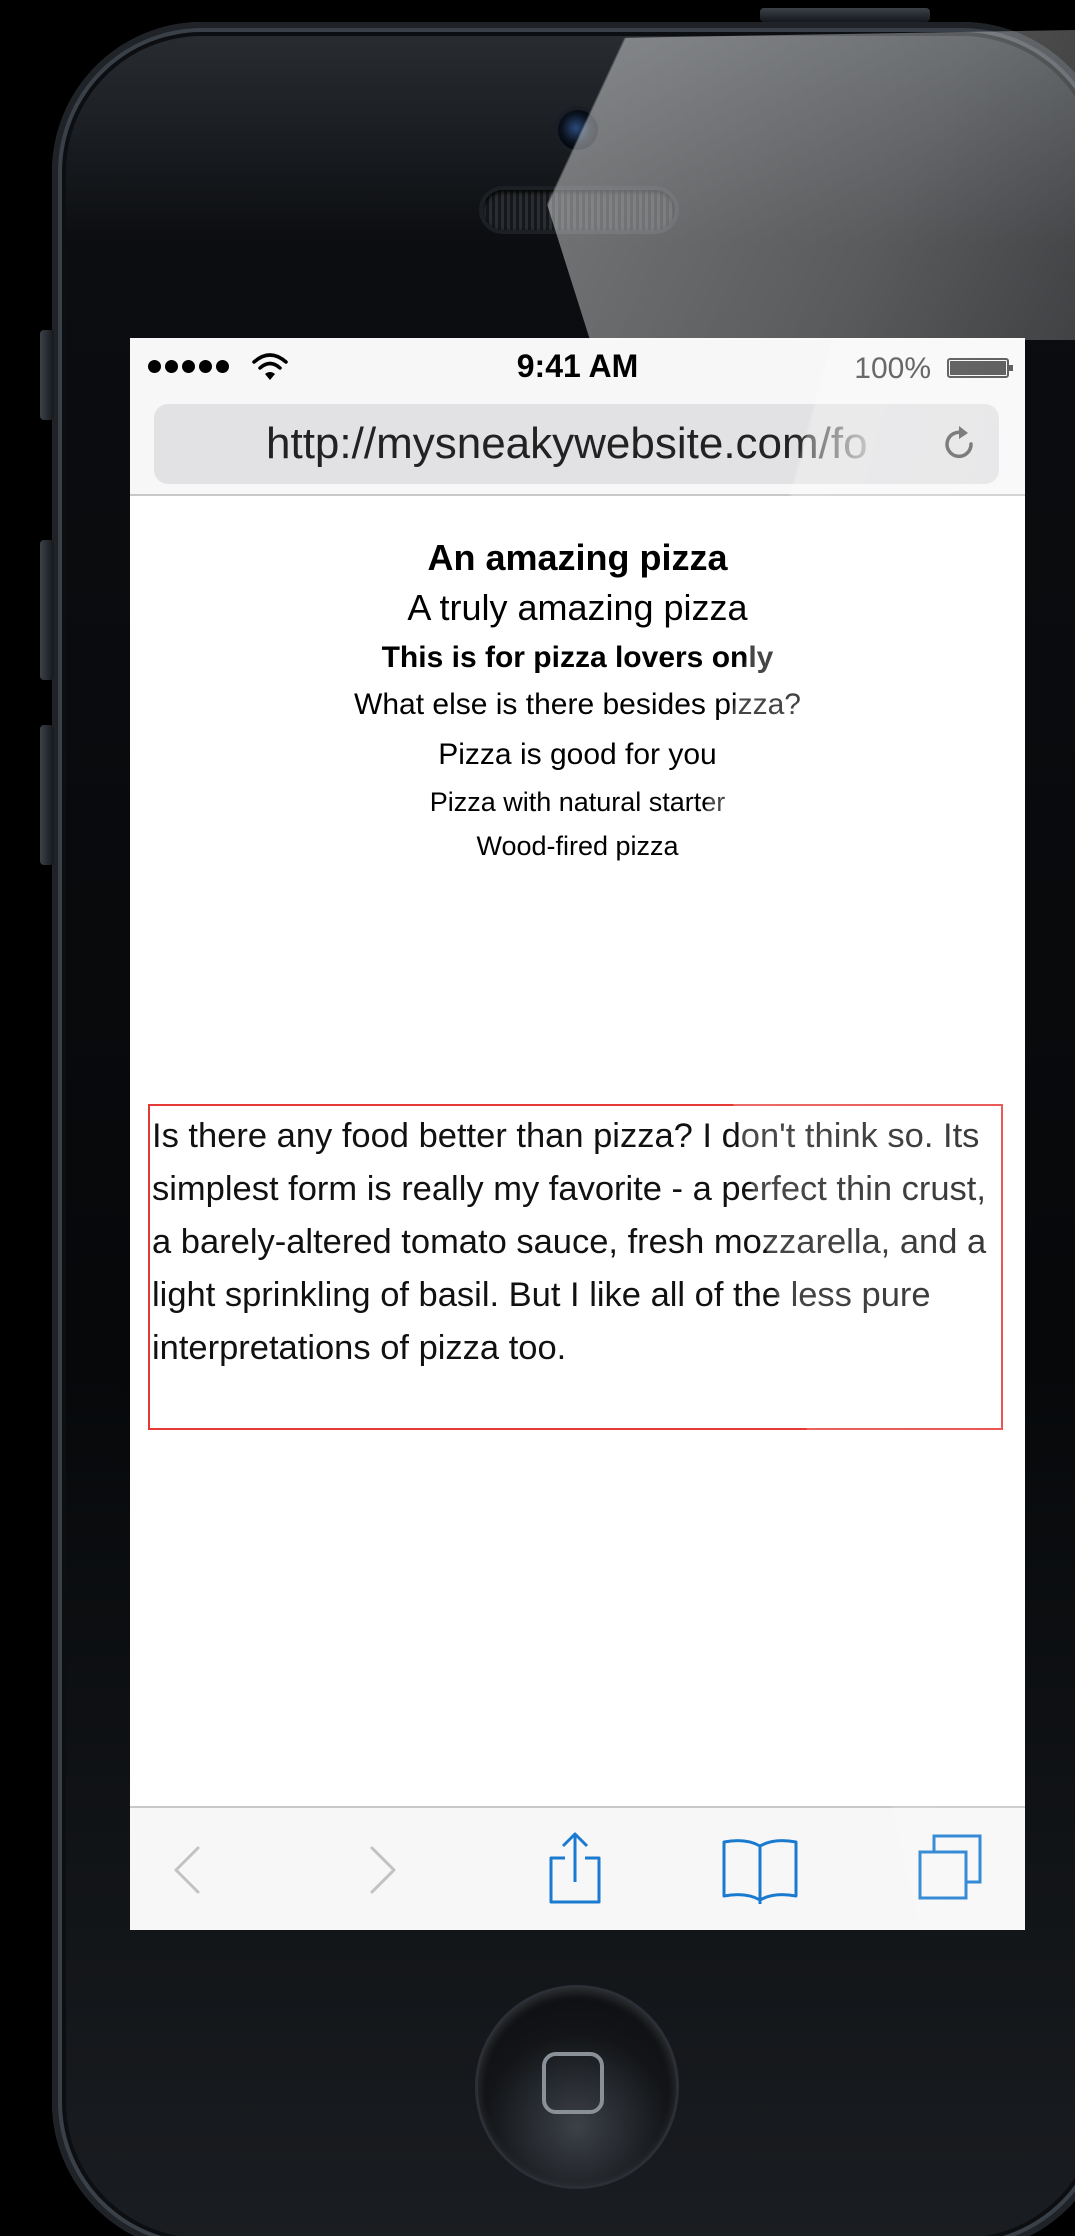 The height and width of the screenshot is (2236, 1075). What do you see at coordinates (47, 375) in the screenshot?
I see `mute-switch` at bounding box center [47, 375].